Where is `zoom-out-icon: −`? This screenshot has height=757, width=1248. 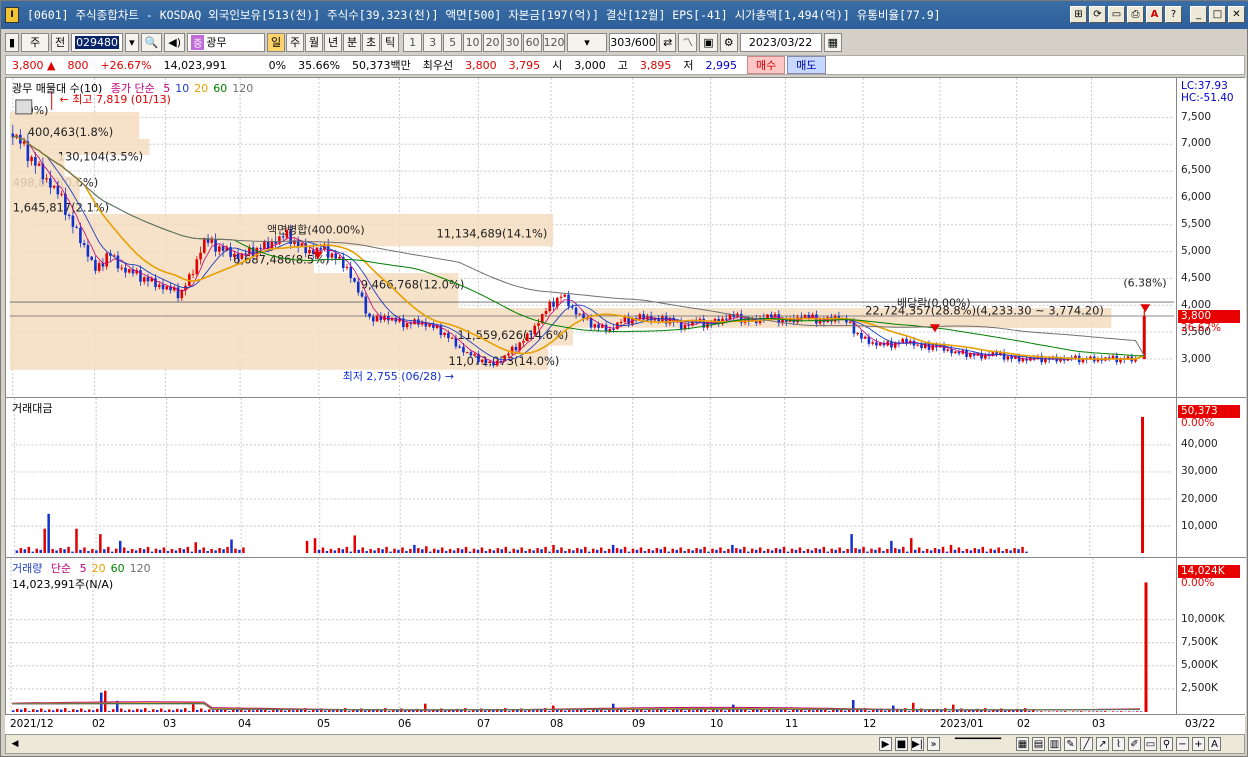
zoom-out-icon: − is located at coordinates (1182, 744).